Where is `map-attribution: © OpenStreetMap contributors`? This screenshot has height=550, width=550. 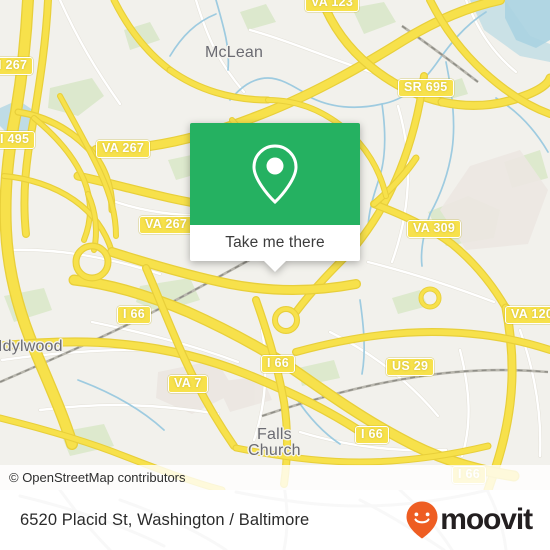
map-attribution: © OpenStreetMap contributors is located at coordinates (275, 477).